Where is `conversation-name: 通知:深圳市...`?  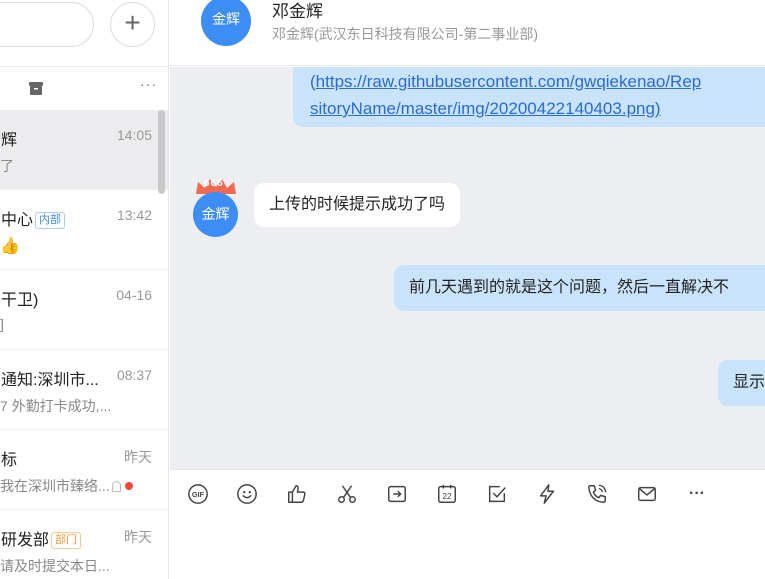 conversation-name: 通知:深圳市... is located at coordinates (50, 380).